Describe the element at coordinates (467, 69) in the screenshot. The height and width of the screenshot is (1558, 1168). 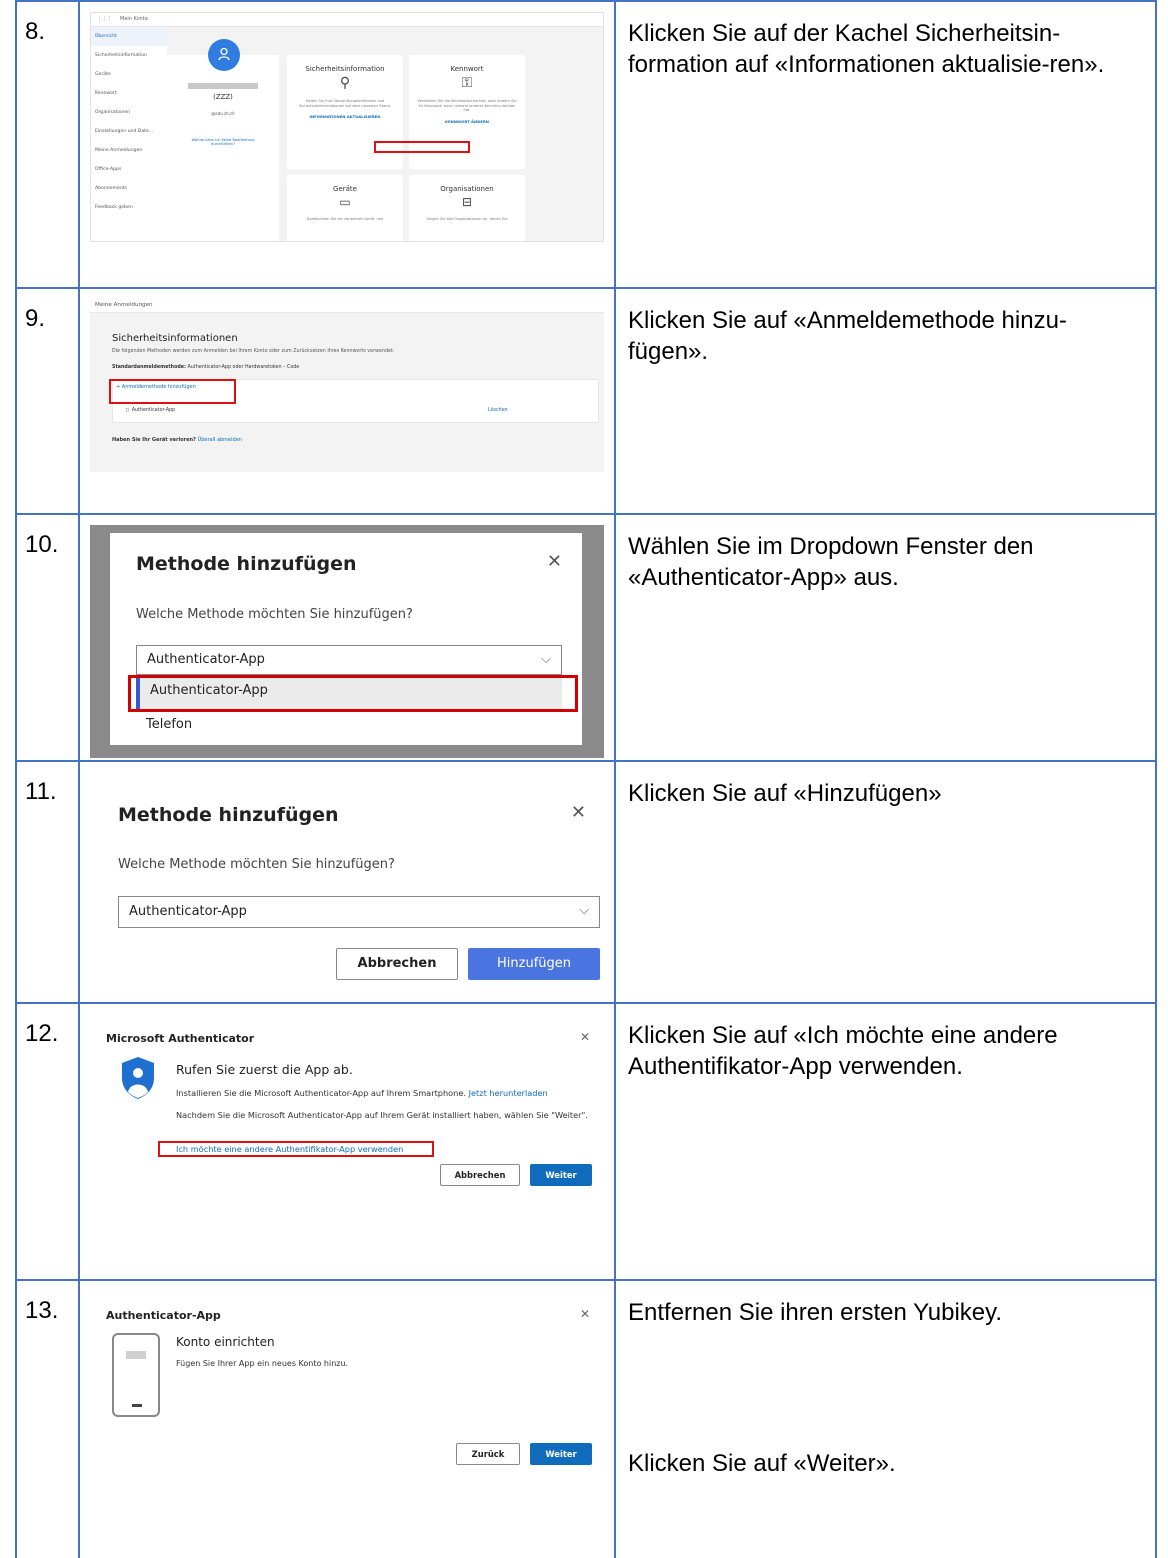
I see `tile-title: Kennwort` at that location.